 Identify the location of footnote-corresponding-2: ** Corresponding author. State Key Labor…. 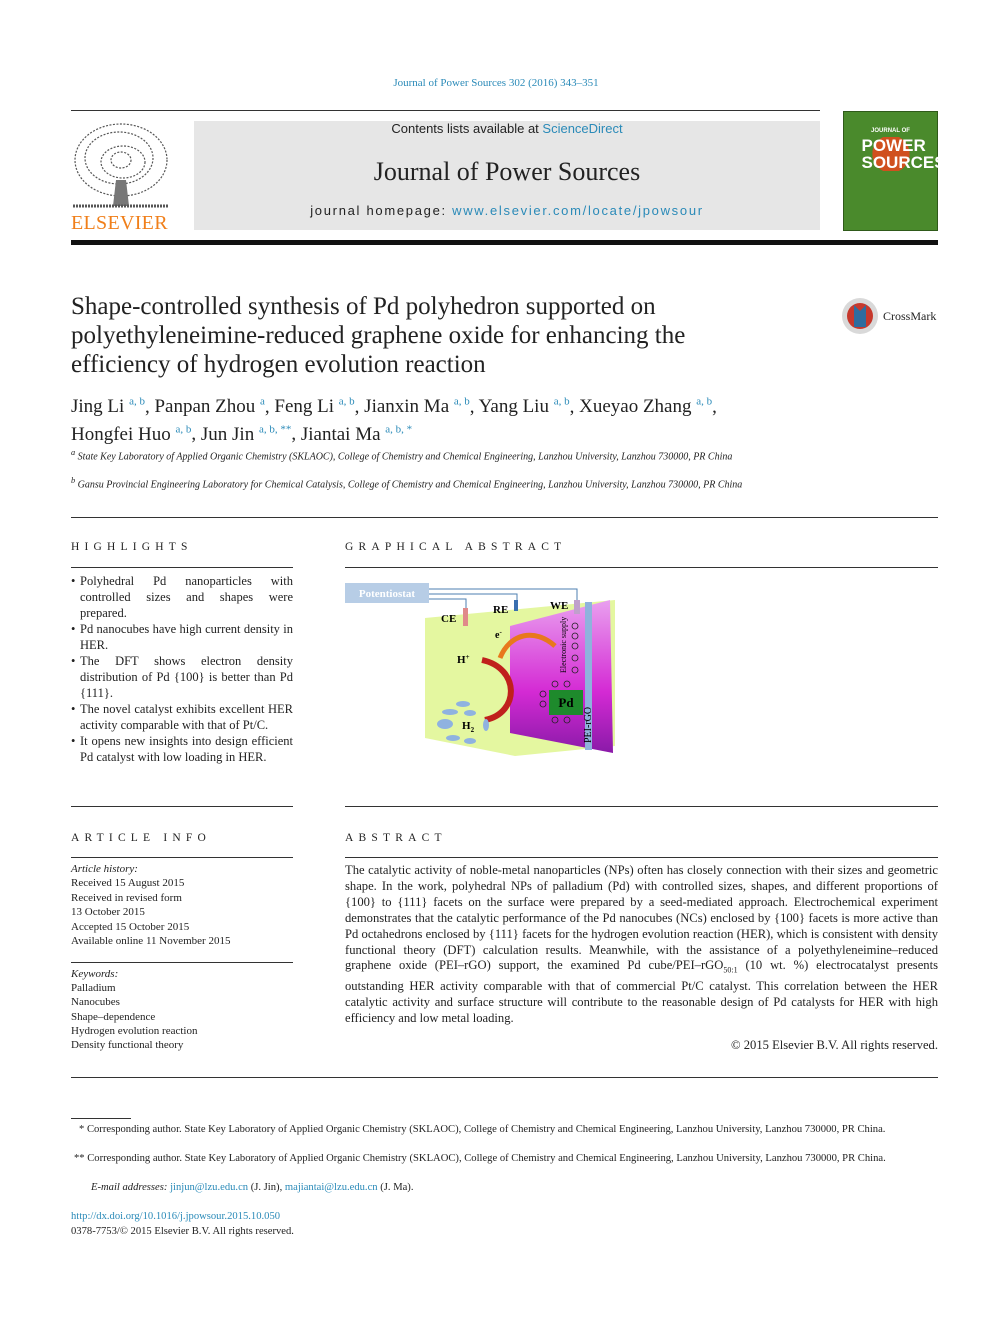
(480, 1158).